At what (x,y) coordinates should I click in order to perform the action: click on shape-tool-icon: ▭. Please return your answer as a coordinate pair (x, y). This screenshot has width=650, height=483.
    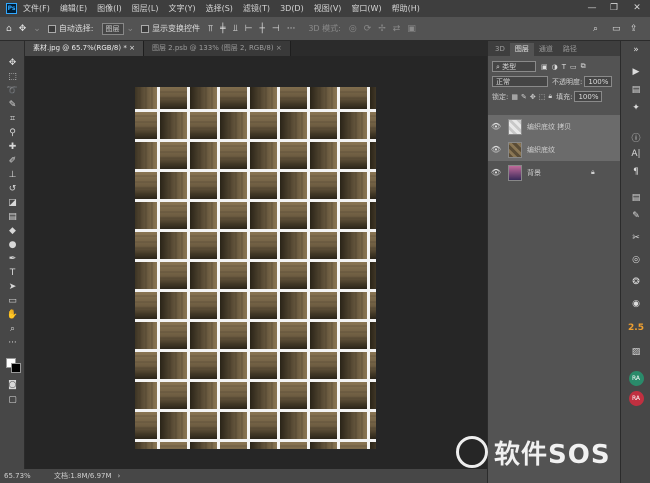
    Looking at the image, I should click on (12, 301).